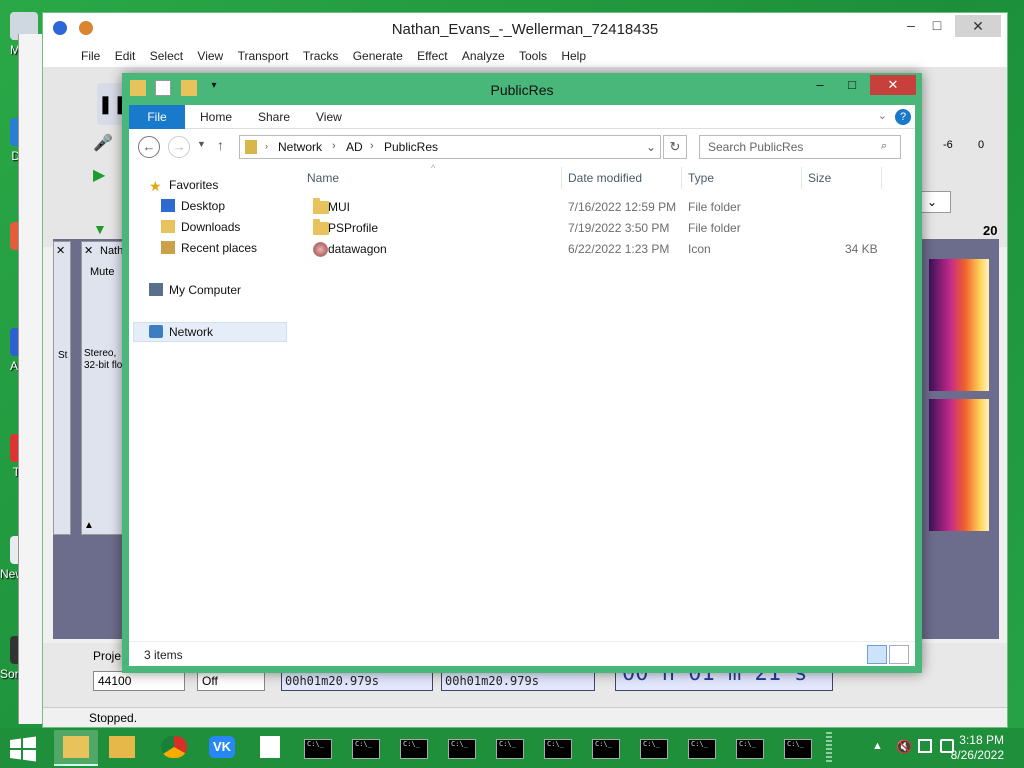 The height and width of the screenshot is (768, 1024). I want to click on refresh-button: ↻, so click(675, 147).